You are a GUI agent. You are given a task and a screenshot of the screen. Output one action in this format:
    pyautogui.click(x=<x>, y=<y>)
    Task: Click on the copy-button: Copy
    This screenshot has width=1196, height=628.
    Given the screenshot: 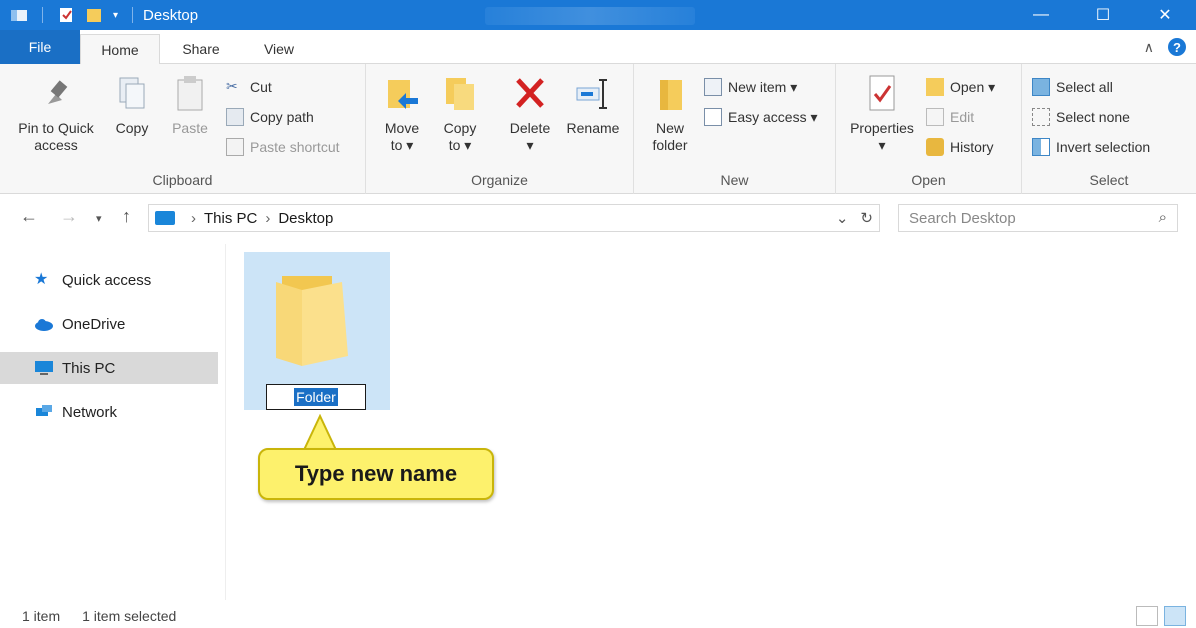 What is the action you would take?
    pyautogui.click(x=132, y=105)
    